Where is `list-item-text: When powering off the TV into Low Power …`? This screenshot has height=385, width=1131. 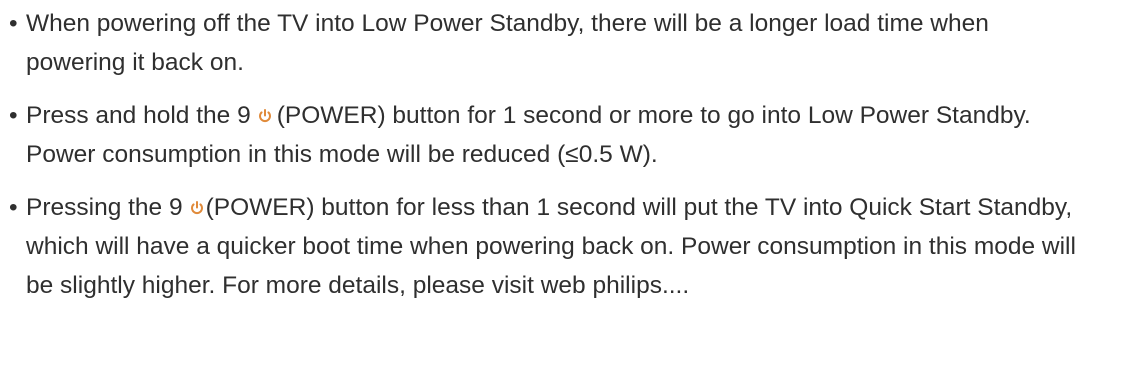 list-item-text: When powering off the TV into Low Power … is located at coordinates (507, 43).